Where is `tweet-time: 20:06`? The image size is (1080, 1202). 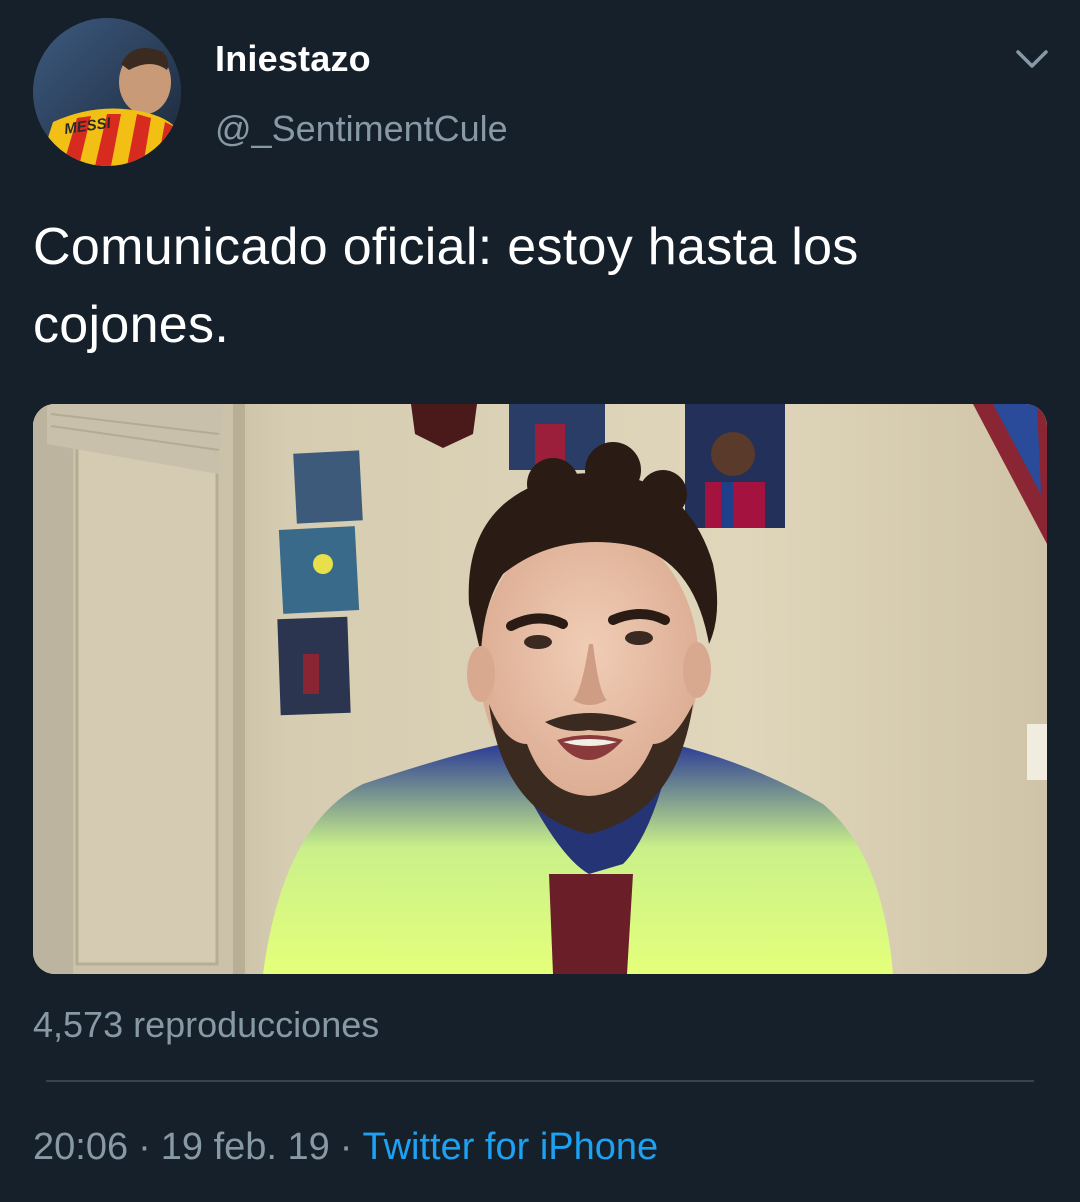
tweet-time: 20:06 is located at coordinates (81, 1147).